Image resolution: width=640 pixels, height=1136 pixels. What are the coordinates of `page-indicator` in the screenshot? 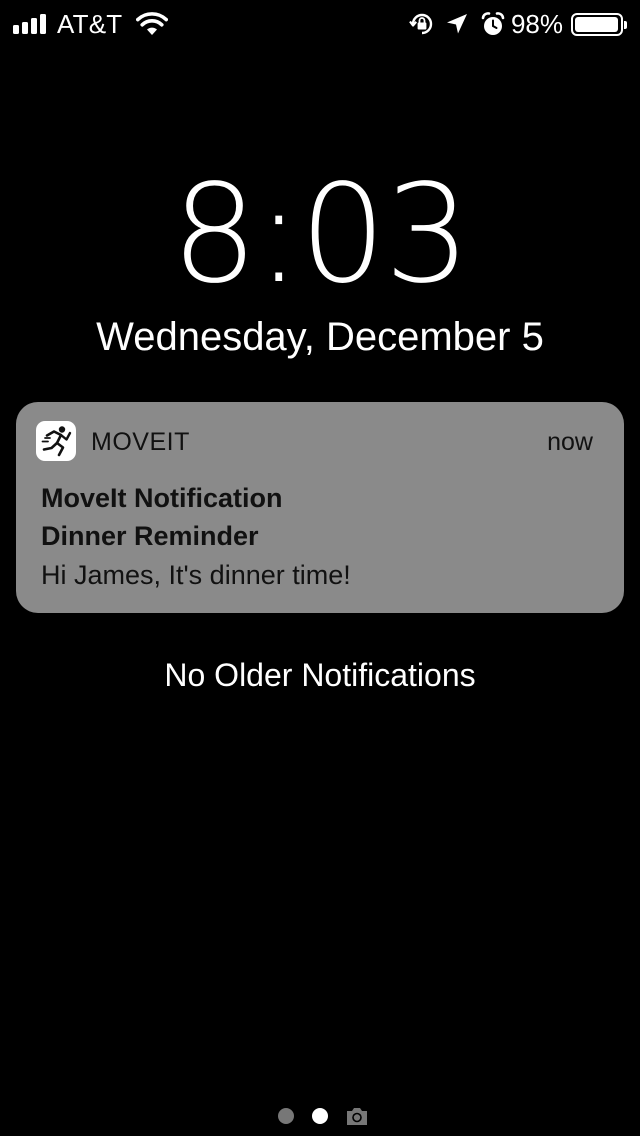 It's located at (320, 1116).